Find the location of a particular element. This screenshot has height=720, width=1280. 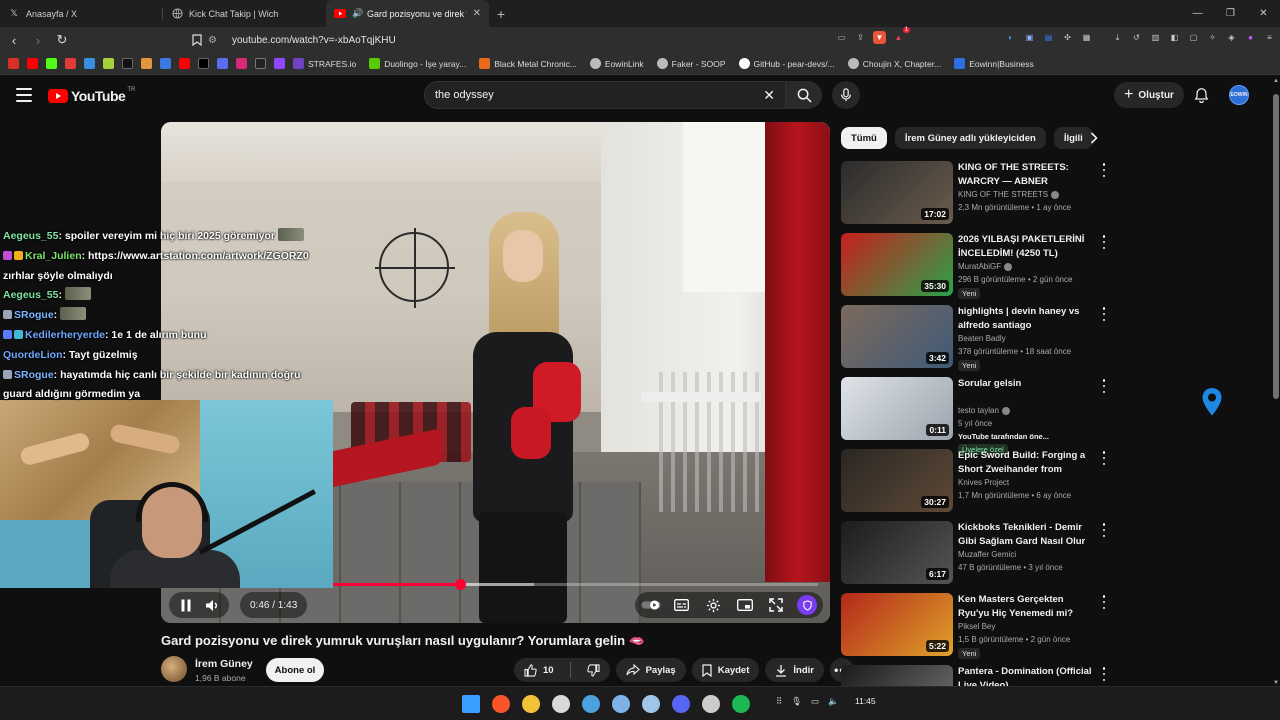

volume-tray-icon: 🔈 is located at coordinates (833, 701).